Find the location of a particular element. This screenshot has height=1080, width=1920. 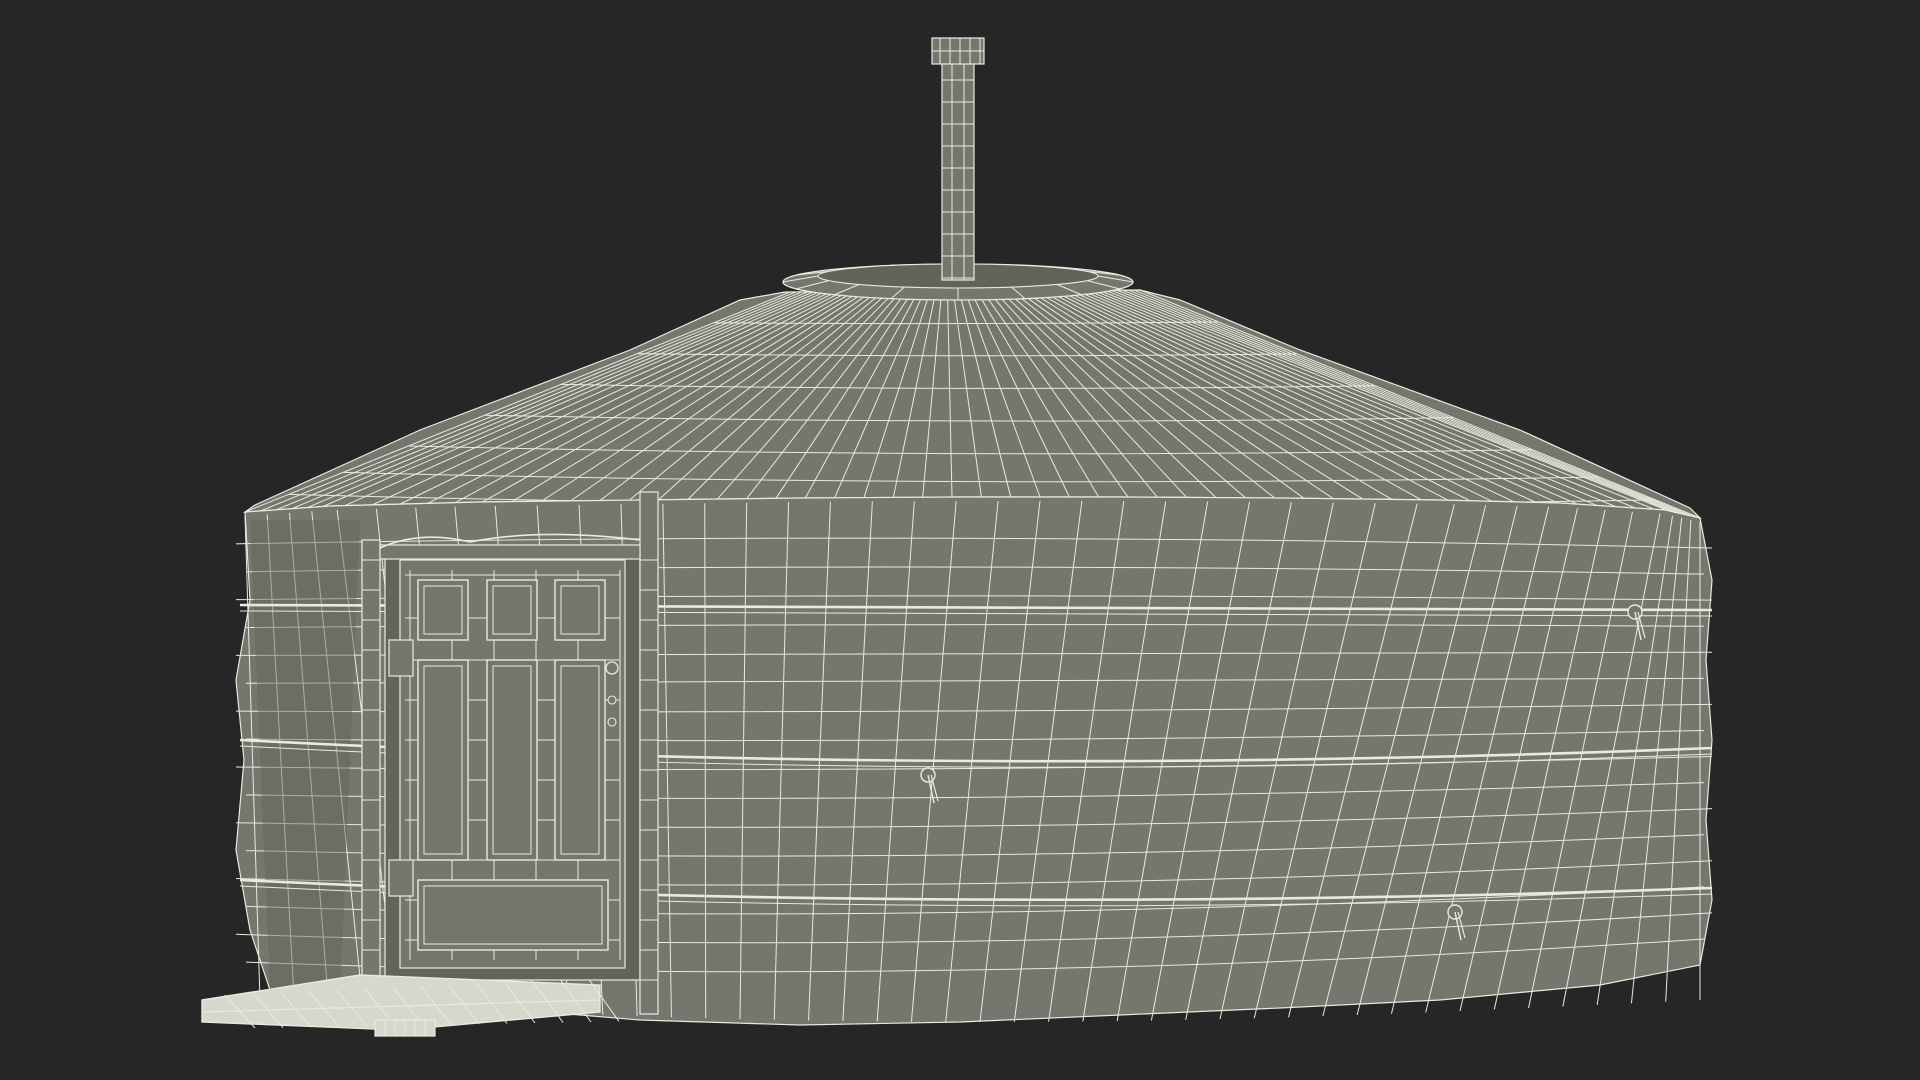

entrance-deck is located at coordinates (410, 1005).